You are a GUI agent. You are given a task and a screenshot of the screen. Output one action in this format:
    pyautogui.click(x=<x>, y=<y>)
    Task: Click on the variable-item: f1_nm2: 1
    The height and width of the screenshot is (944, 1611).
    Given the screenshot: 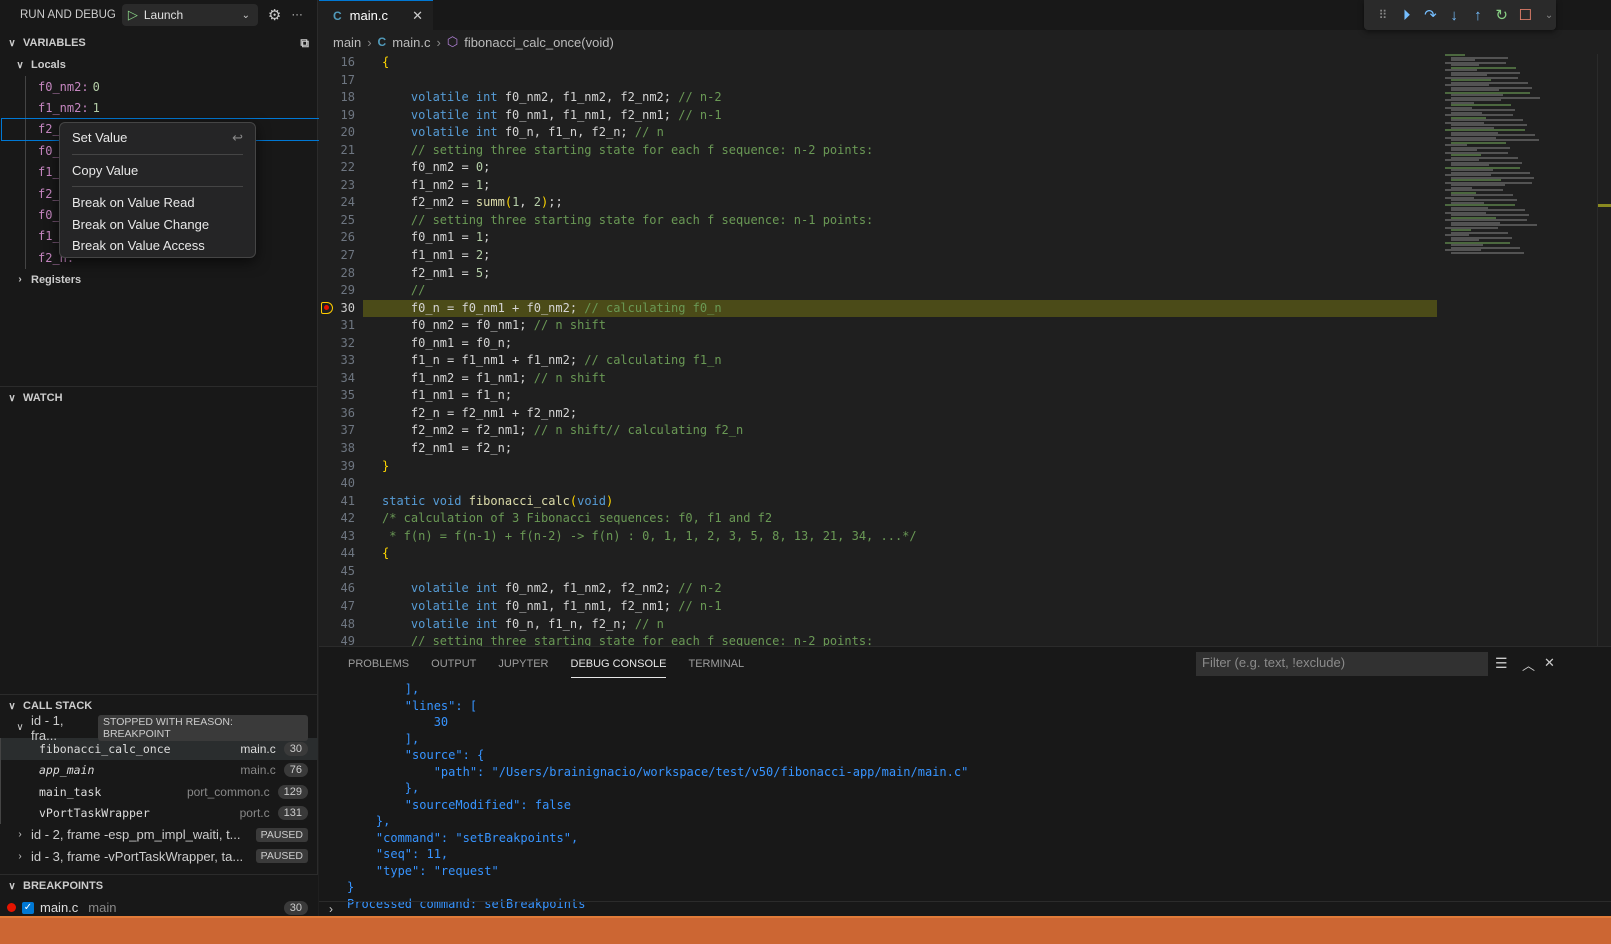 What is the action you would take?
    pyautogui.click(x=171, y=107)
    